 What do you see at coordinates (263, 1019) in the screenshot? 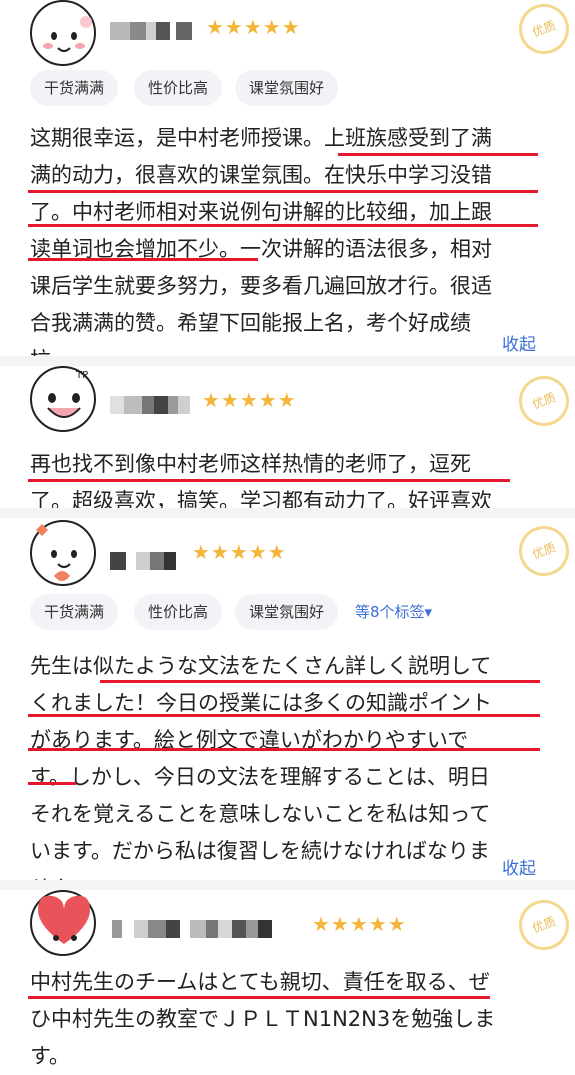
I see `review-line: ひ中村先生の教室でＪＰＬＴN1N2N3を勉強しま` at bounding box center [263, 1019].